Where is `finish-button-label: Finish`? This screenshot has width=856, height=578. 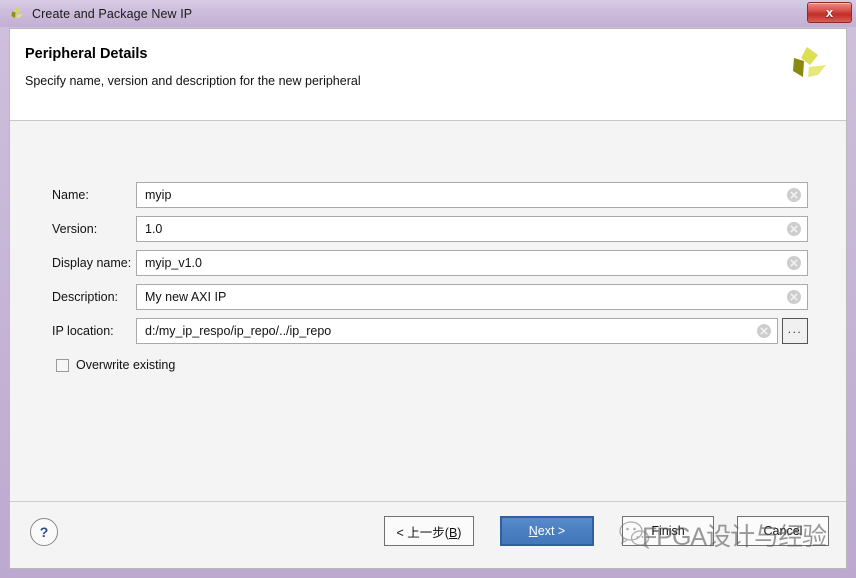 finish-button-label: Finish is located at coordinates (668, 531).